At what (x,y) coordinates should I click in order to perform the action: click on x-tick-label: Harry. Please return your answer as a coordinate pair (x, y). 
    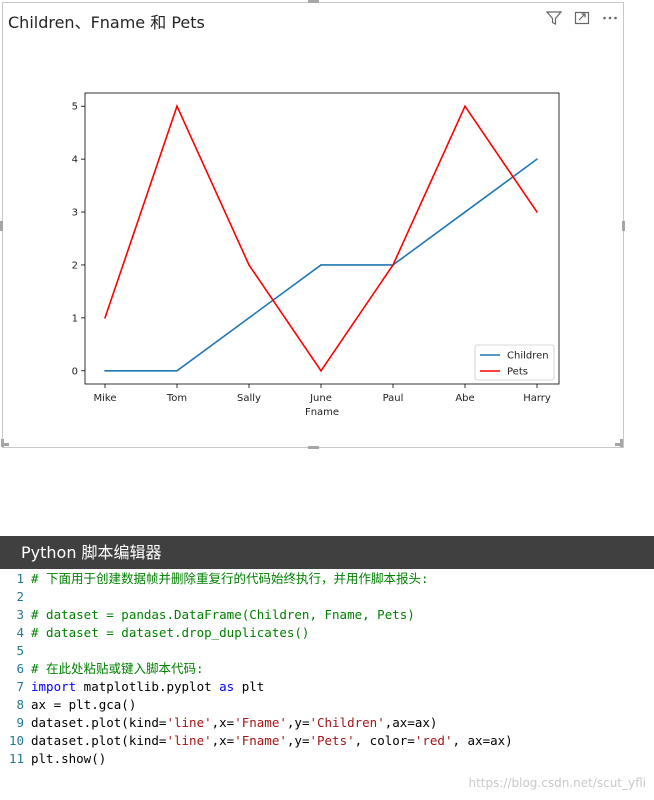
    Looking at the image, I should click on (537, 398).